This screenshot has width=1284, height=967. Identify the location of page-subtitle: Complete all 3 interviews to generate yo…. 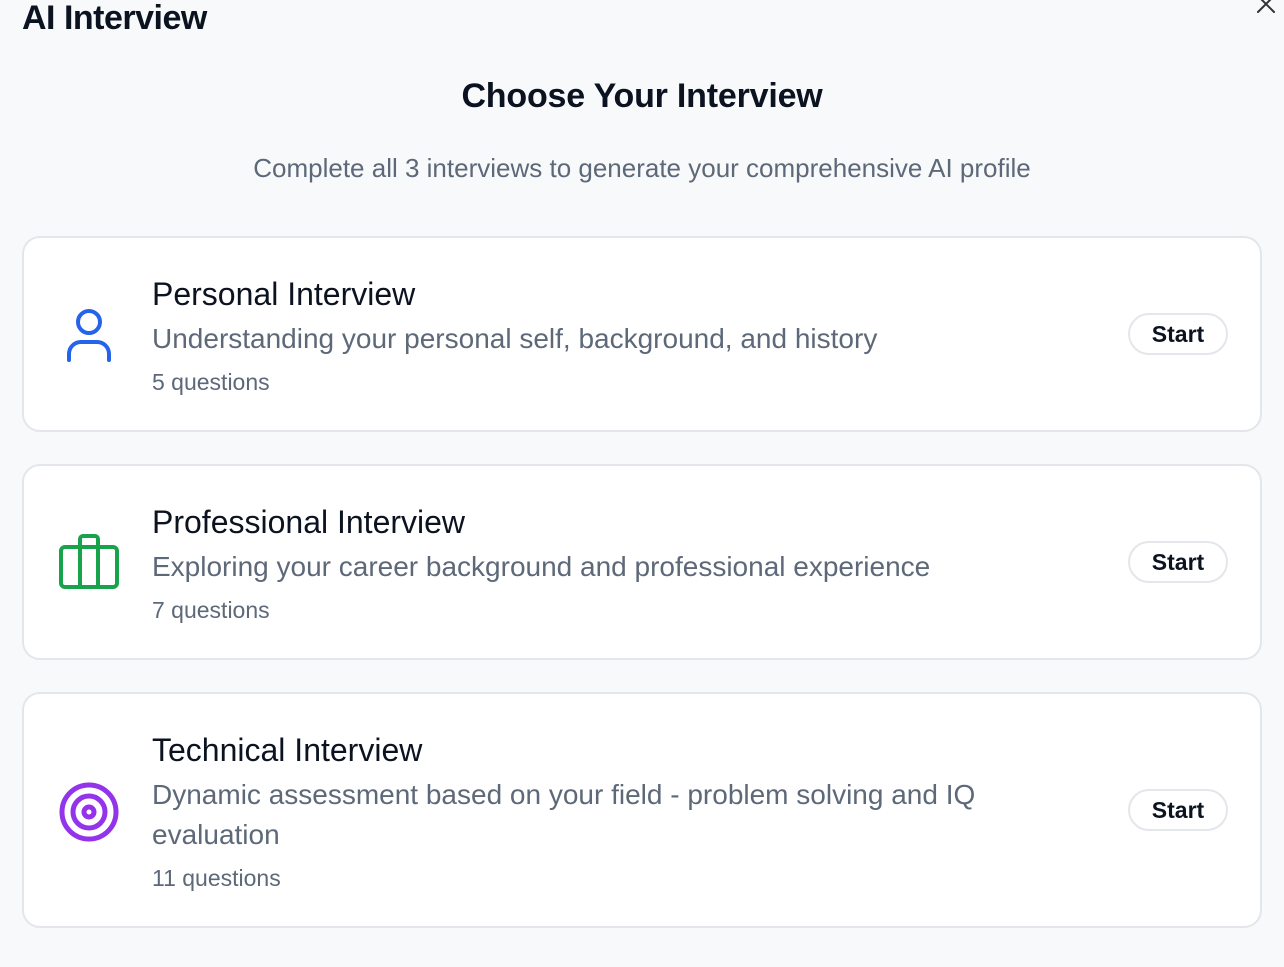
(642, 168).